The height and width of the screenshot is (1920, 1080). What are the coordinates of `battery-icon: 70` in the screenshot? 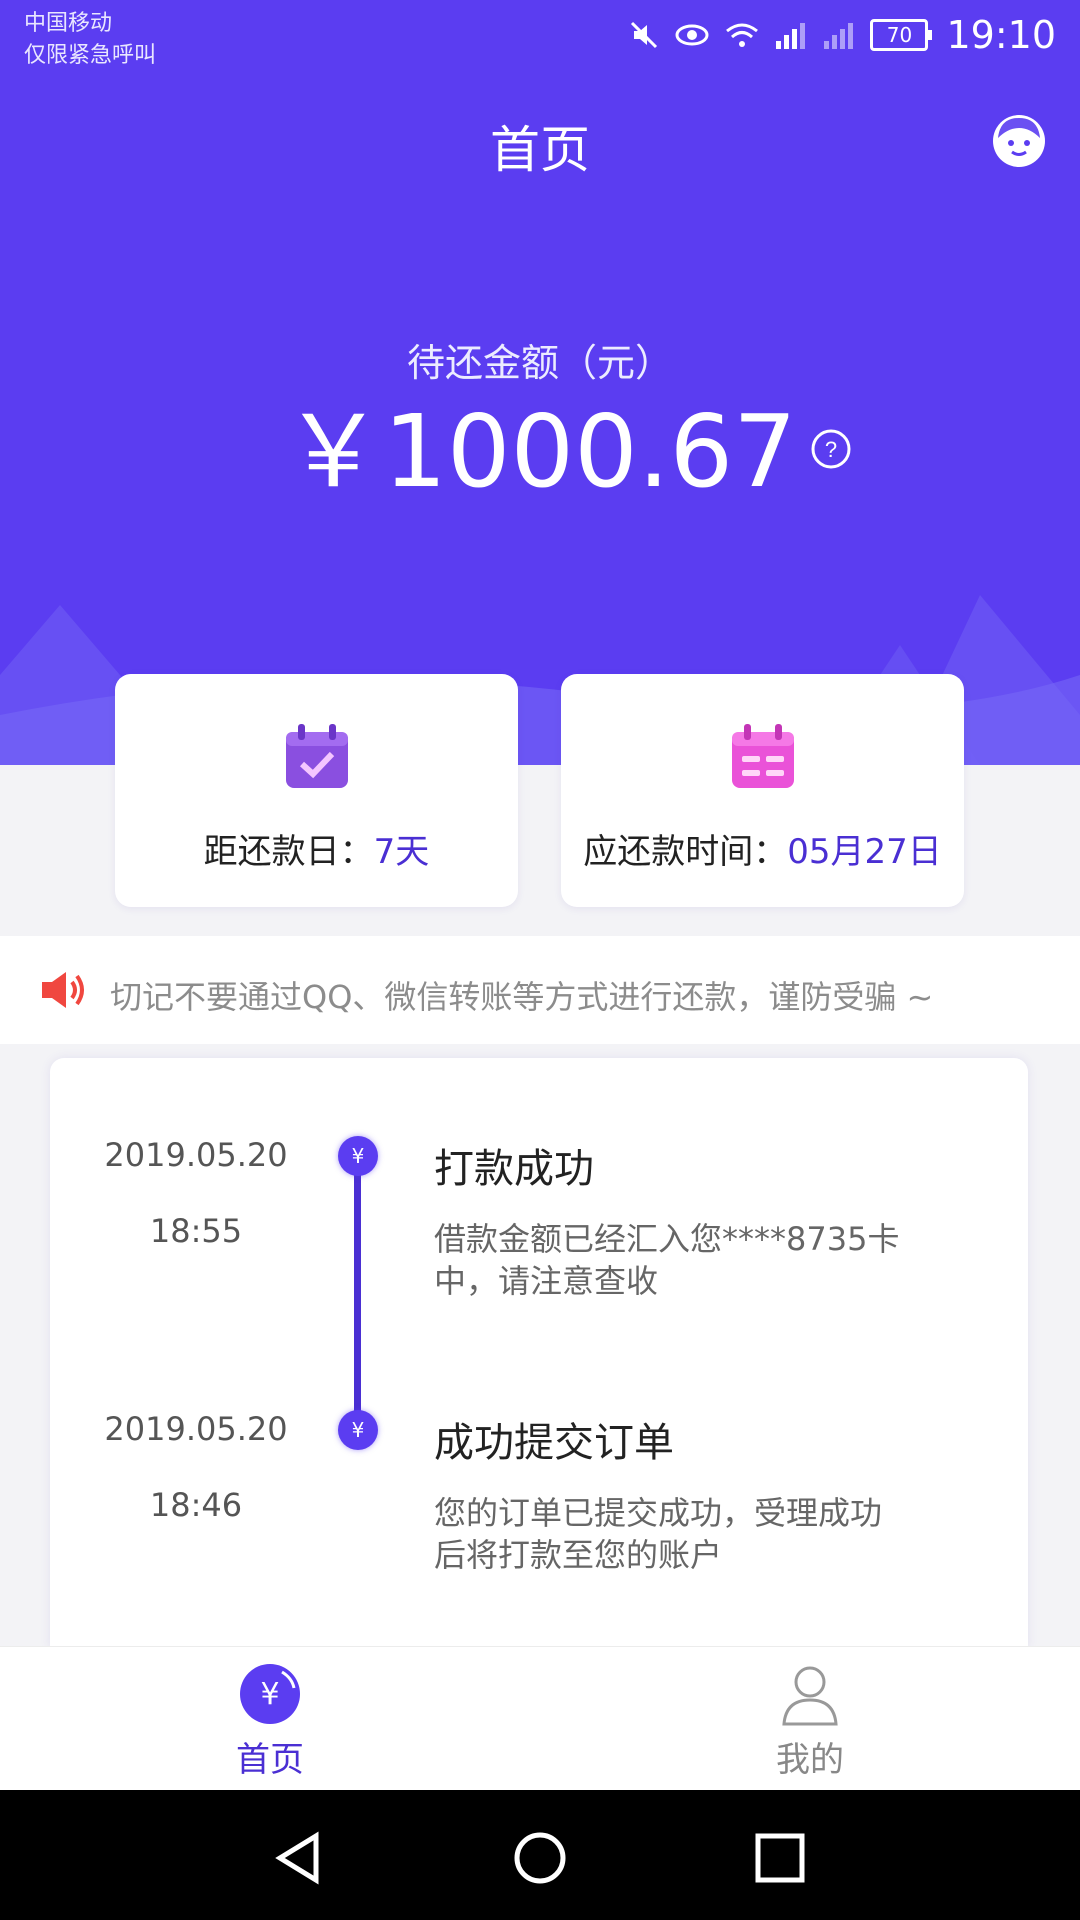 It's located at (901, 35).